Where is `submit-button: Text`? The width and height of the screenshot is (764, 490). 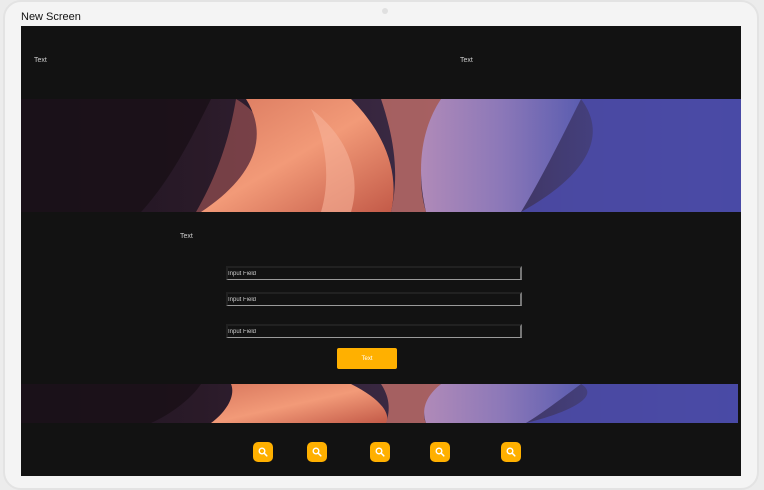 submit-button: Text is located at coordinates (367, 358).